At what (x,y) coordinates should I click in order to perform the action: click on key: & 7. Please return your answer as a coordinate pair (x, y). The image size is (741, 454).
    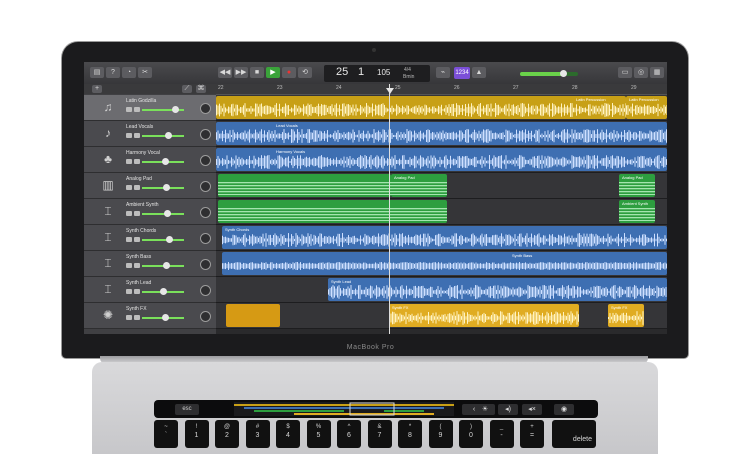
    Looking at the image, I should click on (379, 434).